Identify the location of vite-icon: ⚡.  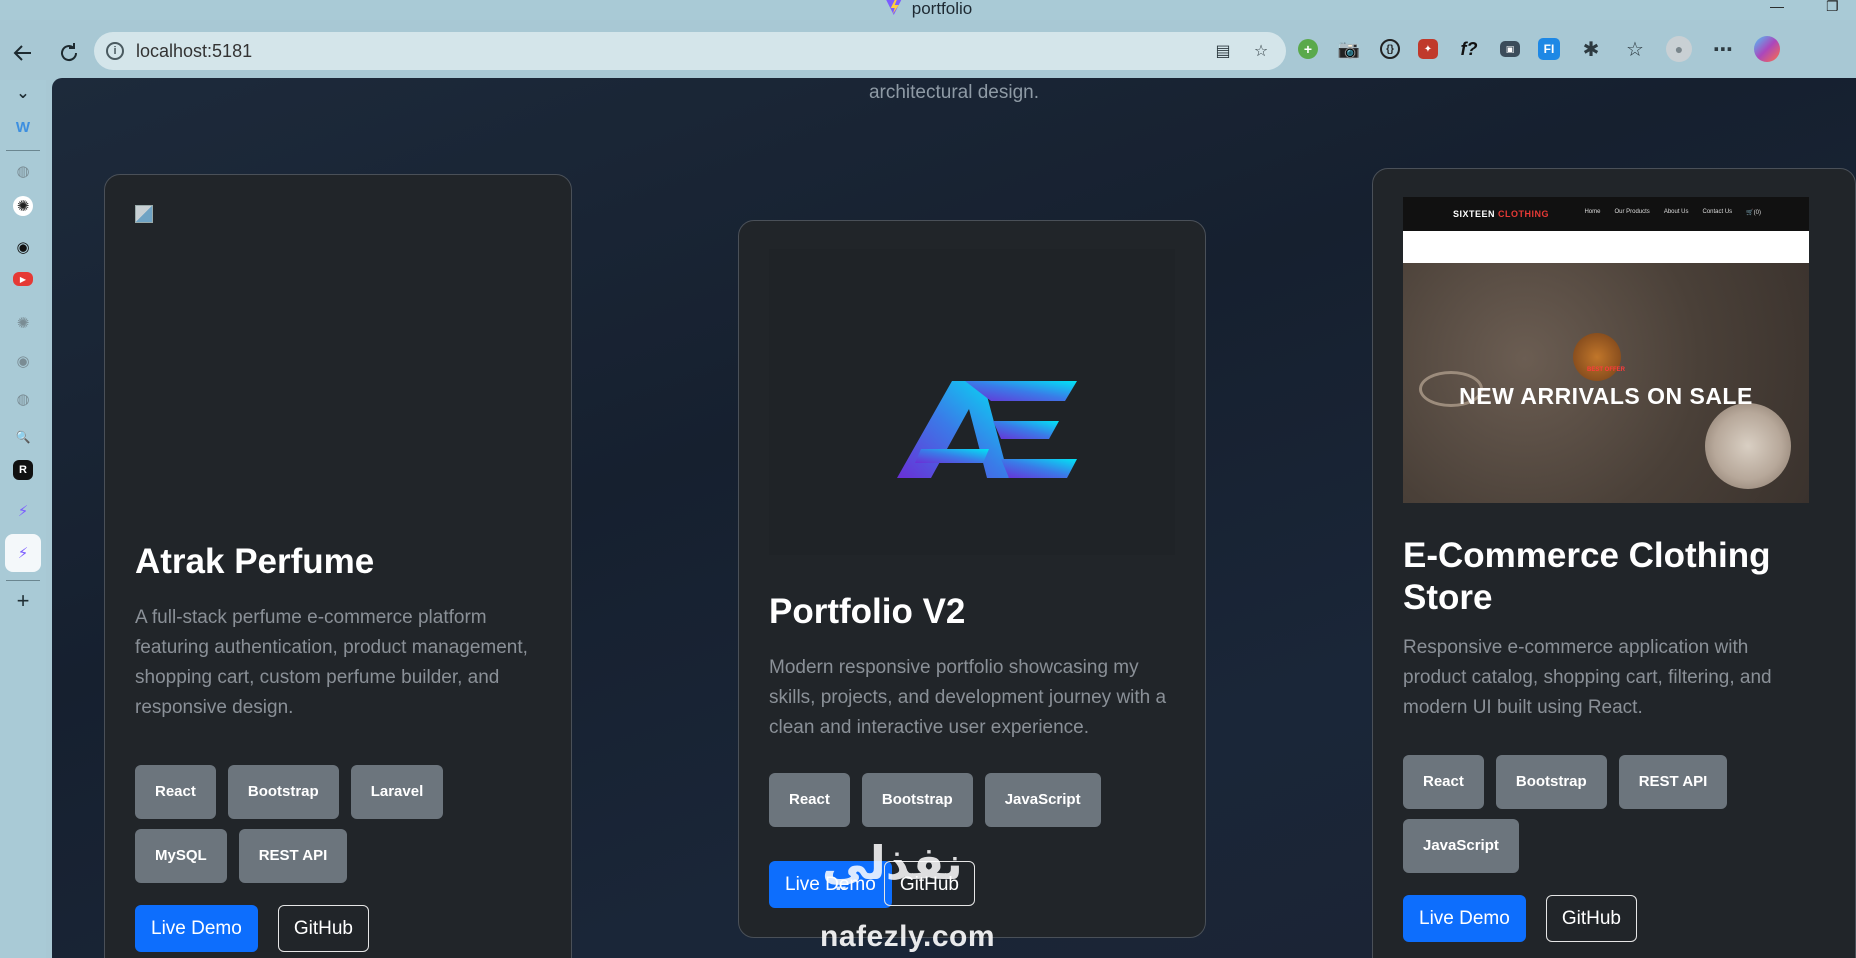
(23, 511).